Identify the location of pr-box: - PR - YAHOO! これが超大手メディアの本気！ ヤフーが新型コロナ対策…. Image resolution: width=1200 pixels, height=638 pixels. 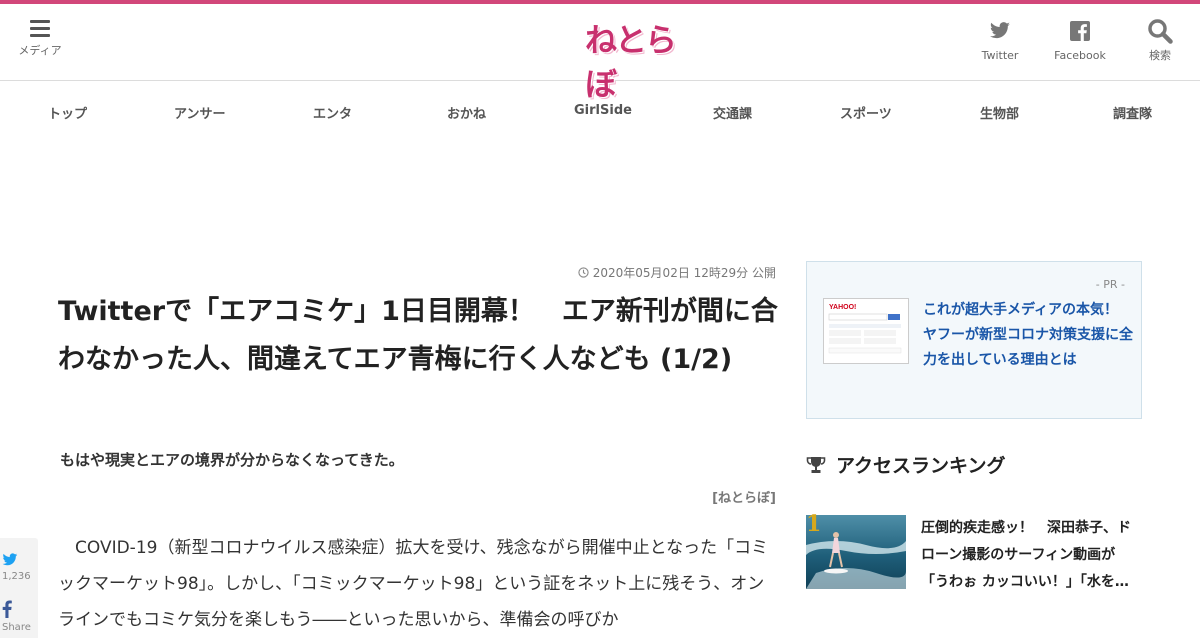
(974, 340).